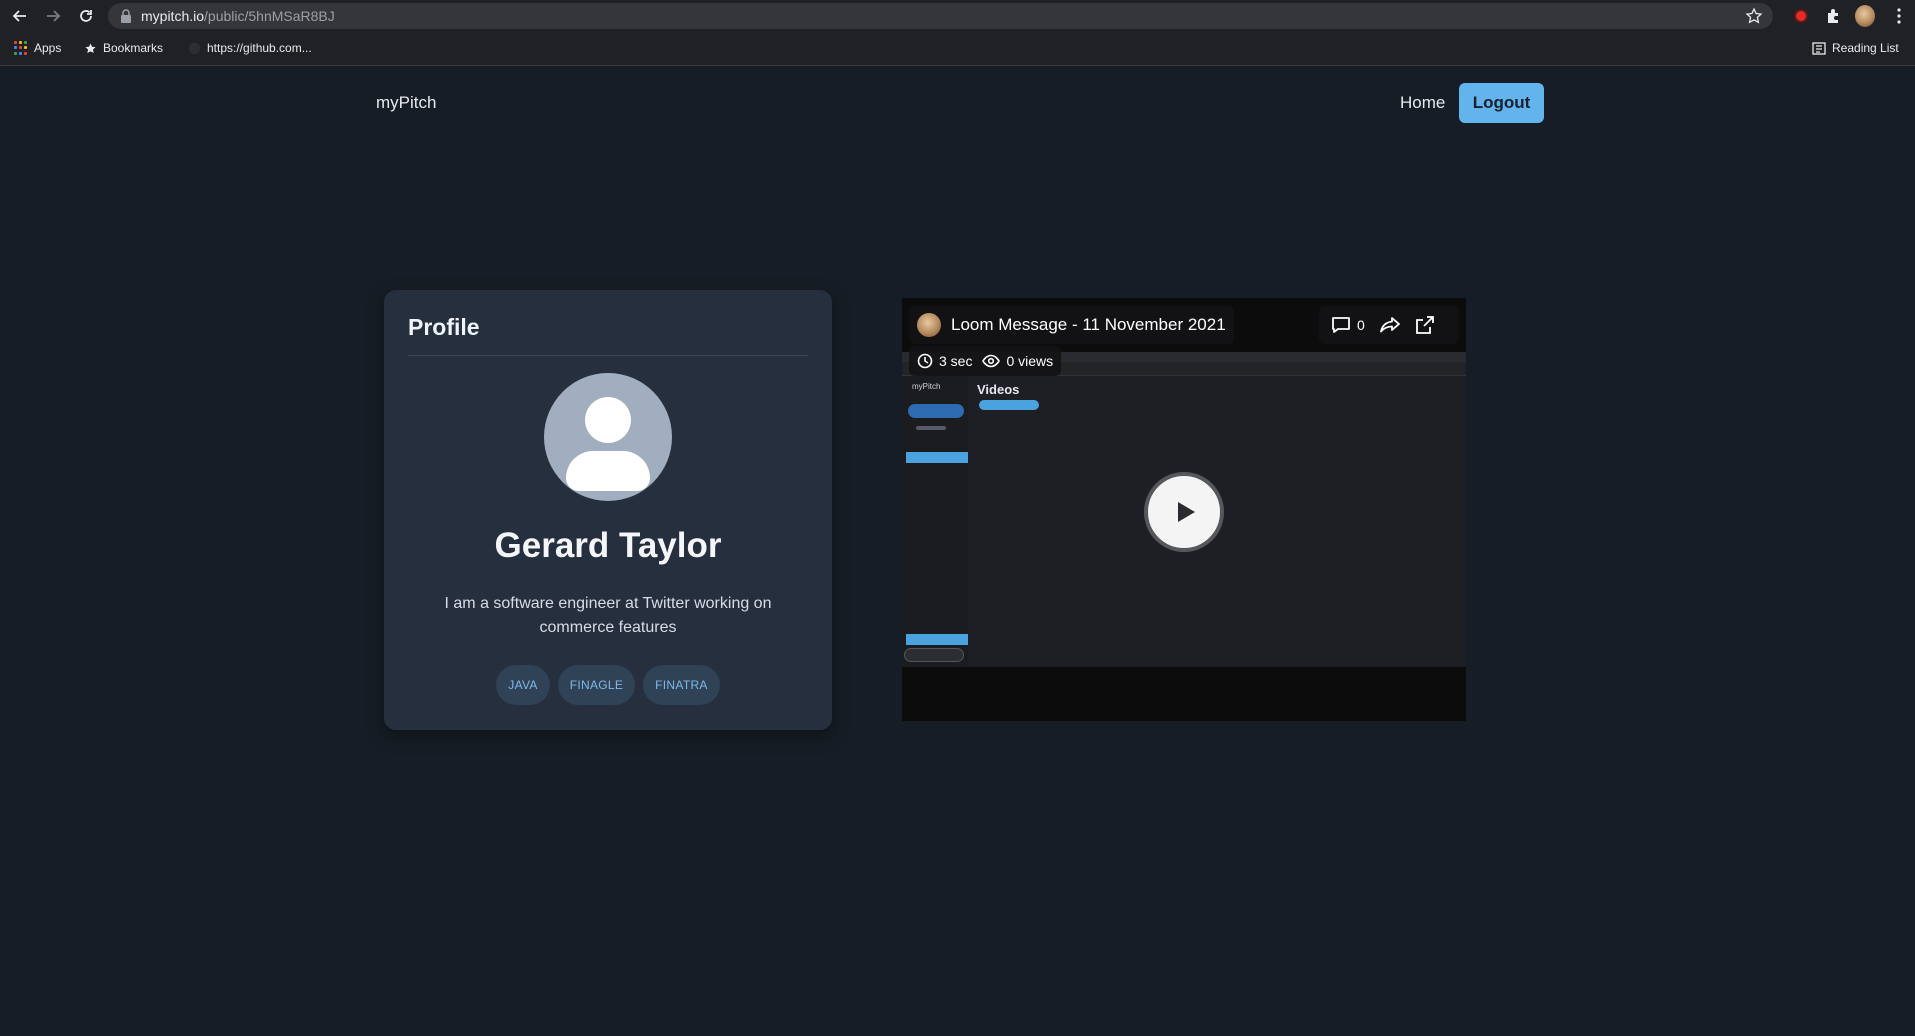  Describe the element at coordinates (1425, 325) in the screenshot. I see `external-link-icon` at that location.